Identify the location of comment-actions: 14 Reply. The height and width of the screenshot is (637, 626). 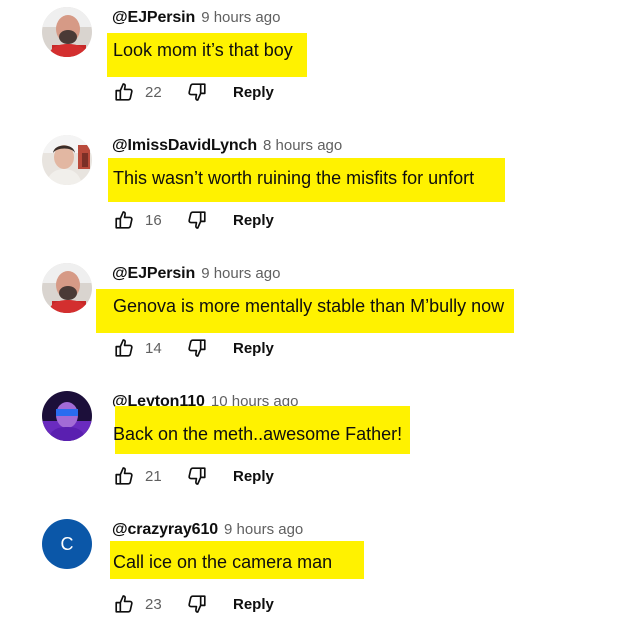
(193, 348).